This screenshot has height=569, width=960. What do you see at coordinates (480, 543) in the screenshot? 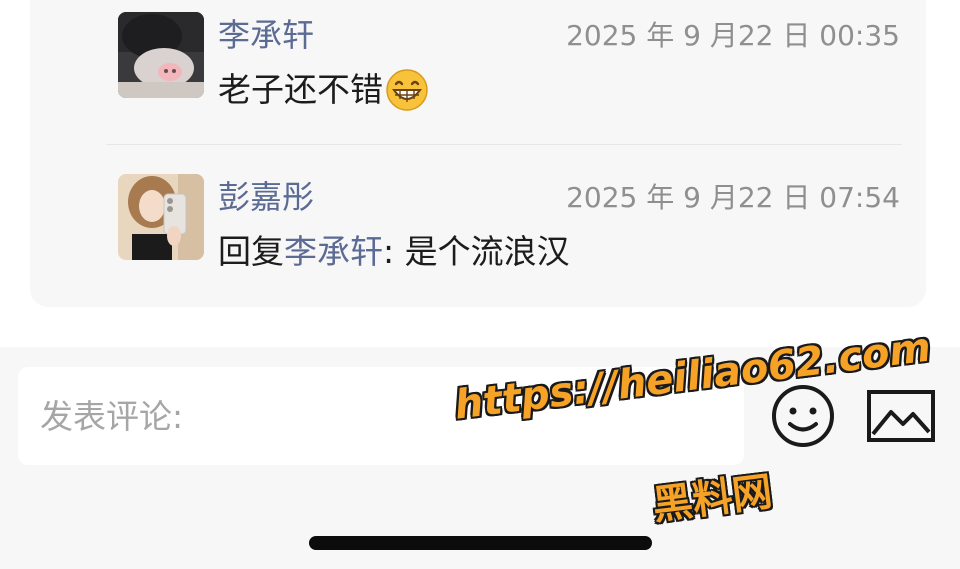
I see `home-indicator` at bounding box center [480, 543].